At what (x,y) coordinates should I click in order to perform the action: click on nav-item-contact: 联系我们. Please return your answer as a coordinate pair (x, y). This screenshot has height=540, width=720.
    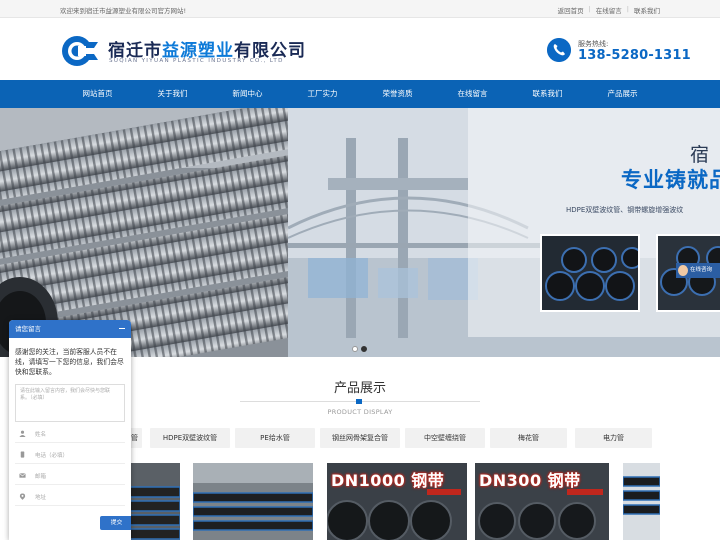
    Looking at the image, I should click on (547, 94).